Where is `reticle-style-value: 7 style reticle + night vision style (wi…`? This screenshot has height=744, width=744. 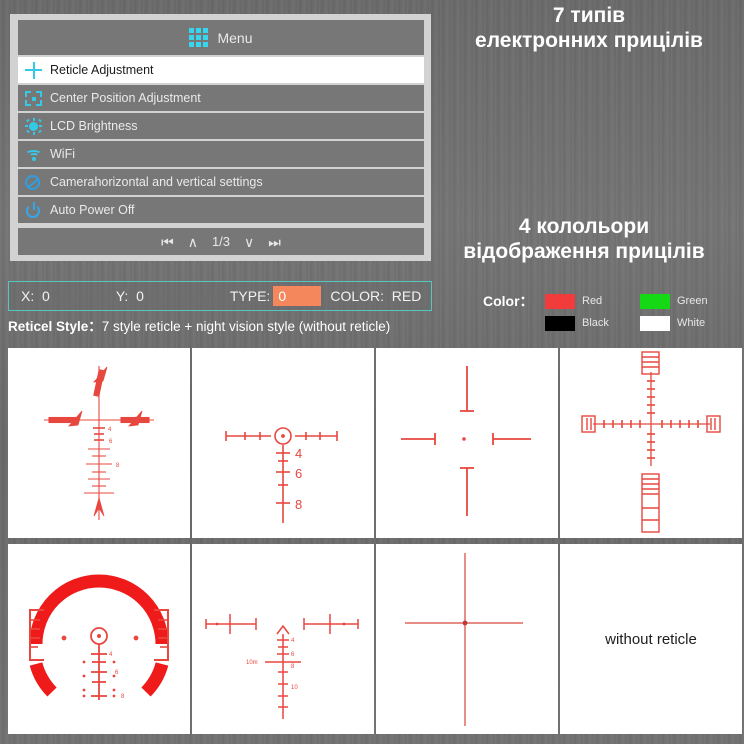
reticle-style-value: 7 style reticle + night vision style (wi… is located at coordinates (246, 326).